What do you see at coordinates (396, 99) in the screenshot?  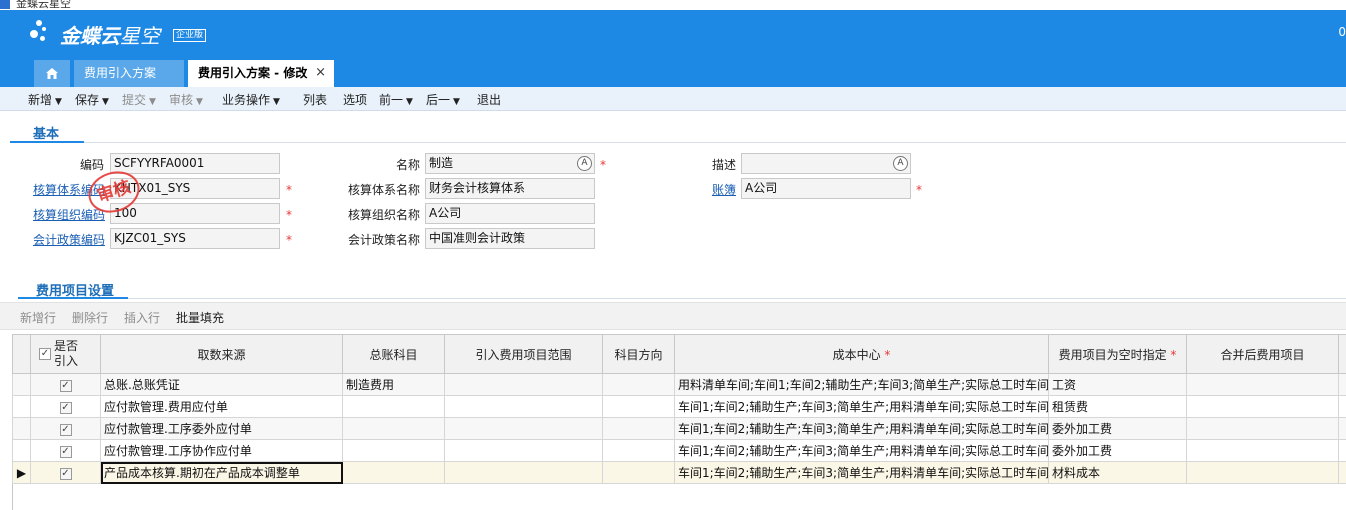 I see `previous-button: 前一 ▼` at bounding box center [396, 99].